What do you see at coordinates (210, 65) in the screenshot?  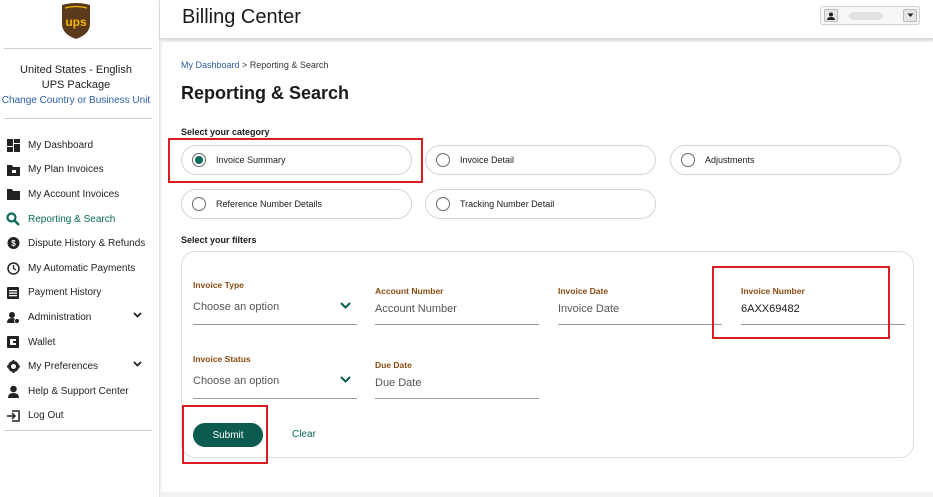 I see `breadcrumb-home-link: My Dashboard` at bounding box center [210, 65].